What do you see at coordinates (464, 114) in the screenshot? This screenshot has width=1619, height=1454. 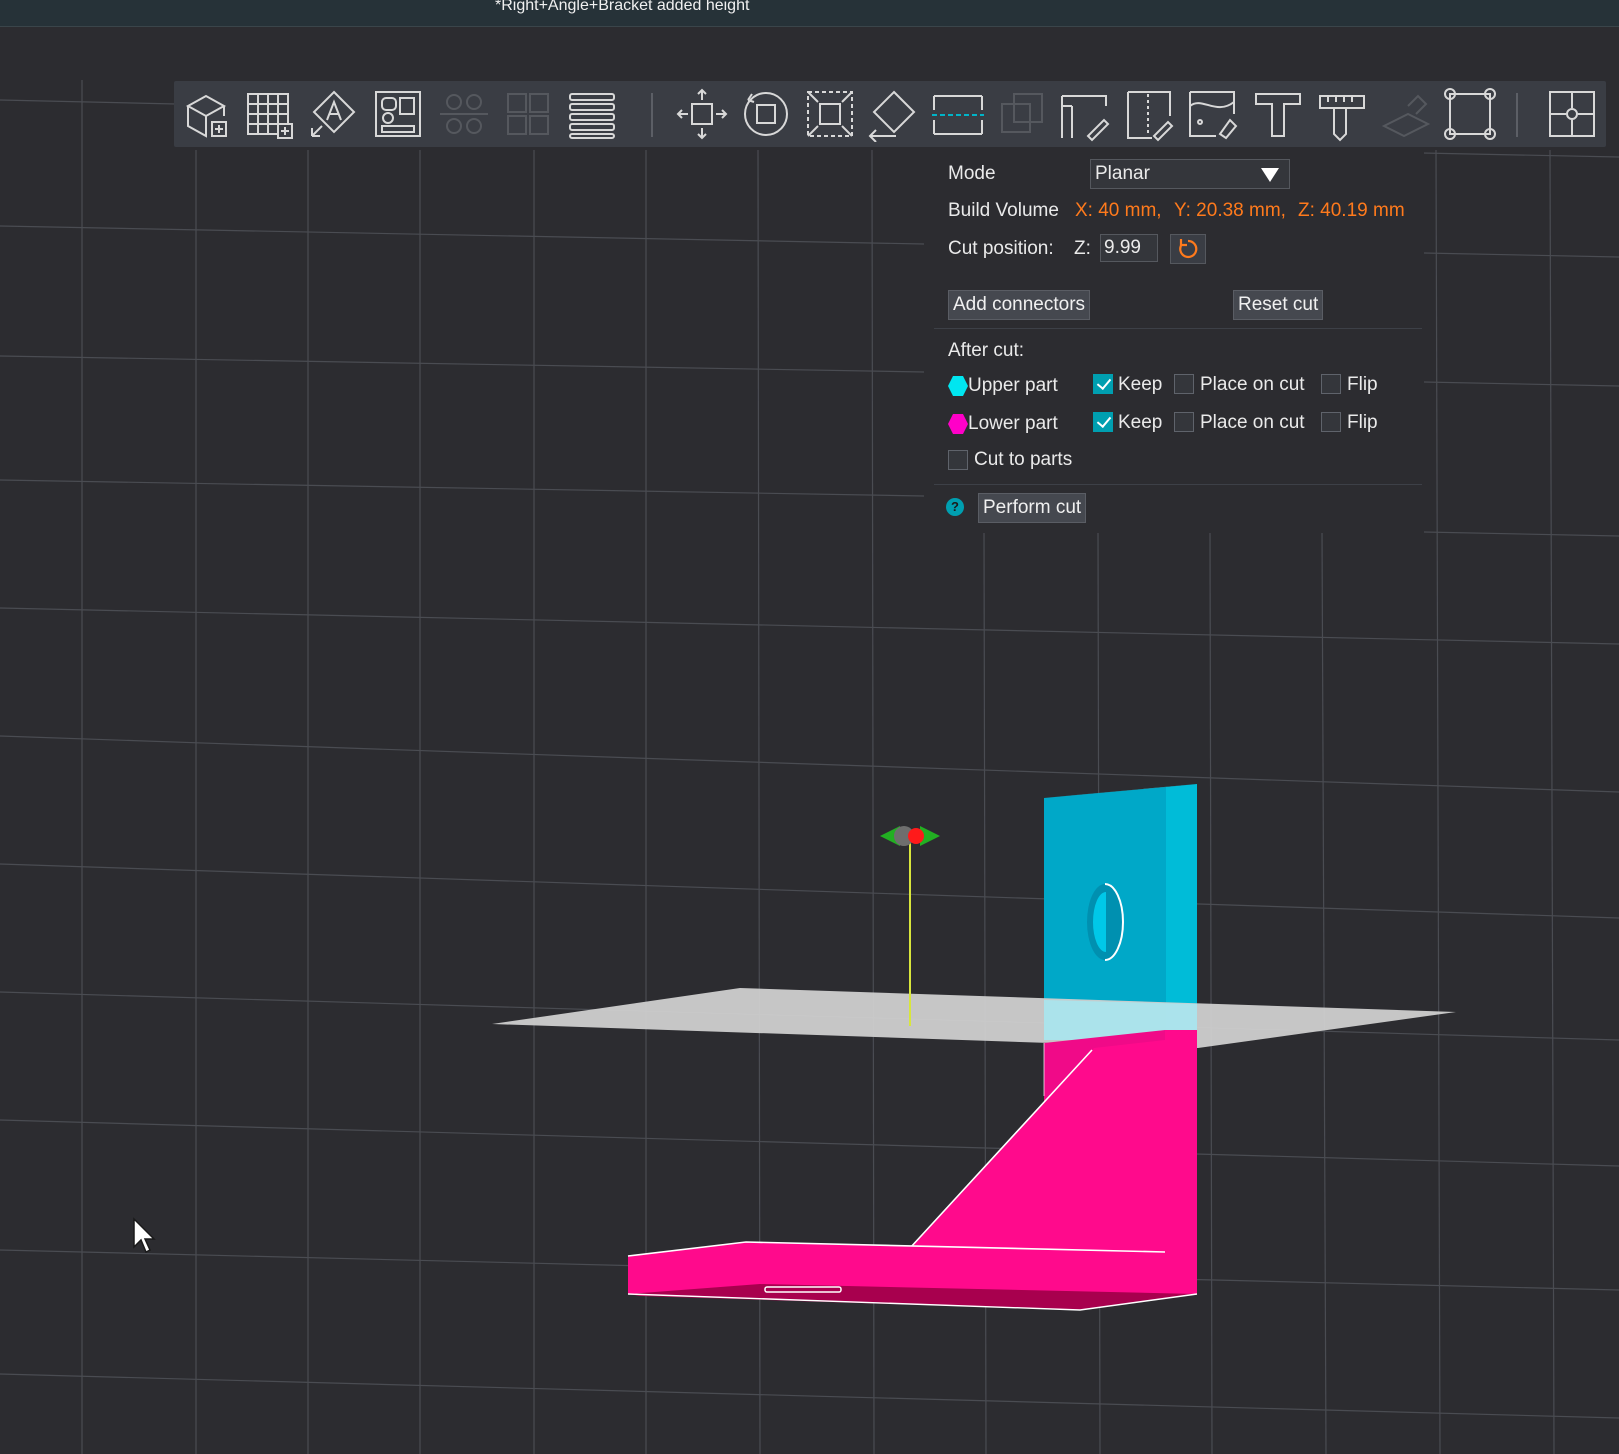 I see `split-objects-icon` at bounding box center [464, 114].